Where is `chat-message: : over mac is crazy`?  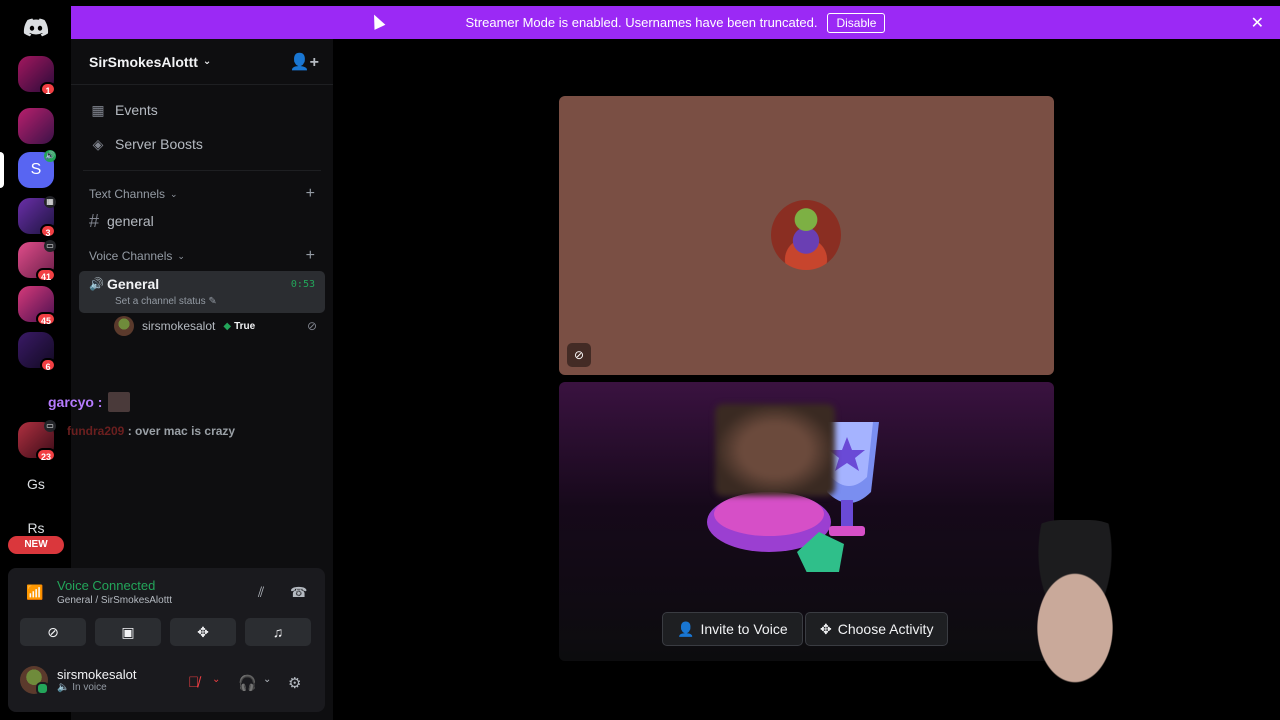
chat-message: : over mac is crazy is located at coordinates (181, 431).